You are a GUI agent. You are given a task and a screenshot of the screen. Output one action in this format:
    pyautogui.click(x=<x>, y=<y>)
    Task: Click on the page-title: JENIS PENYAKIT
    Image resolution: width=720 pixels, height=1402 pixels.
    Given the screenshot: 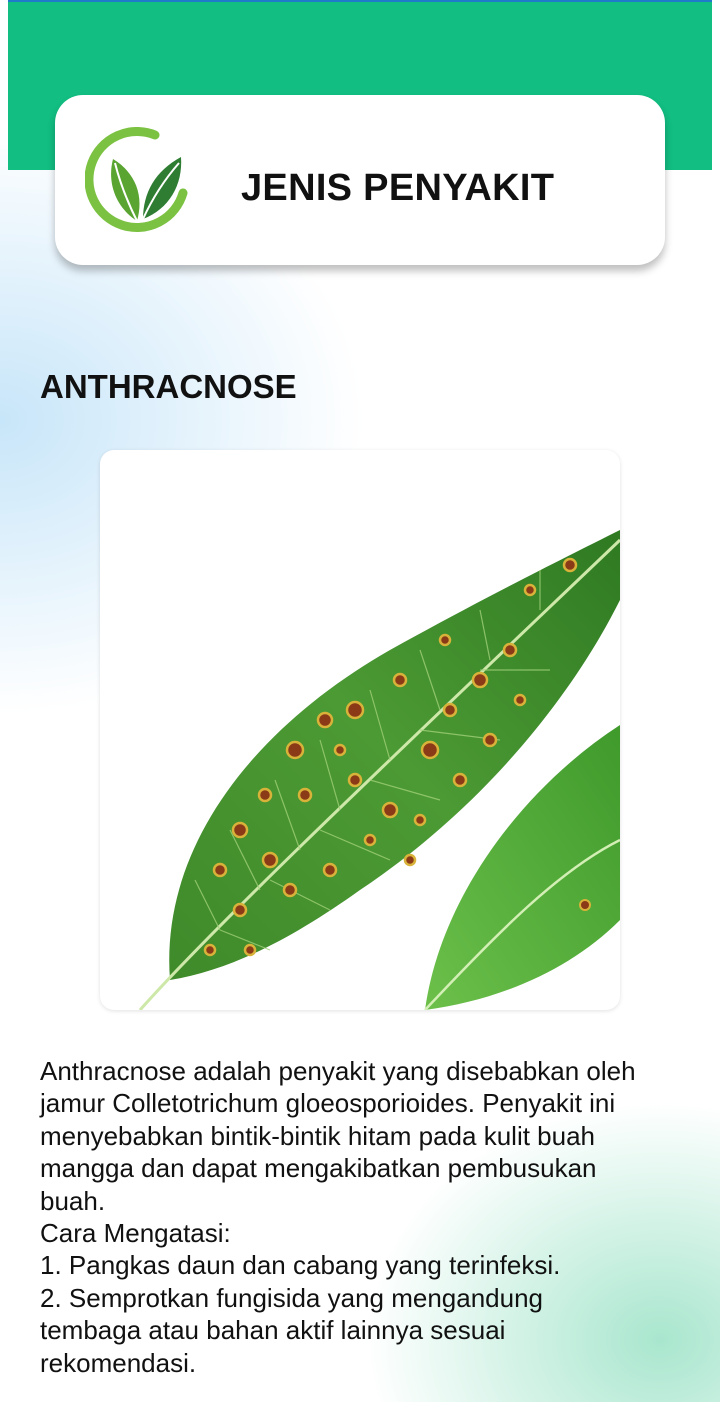 What is the action you would take?
    pyautogui.click(x=398, y=188)
    